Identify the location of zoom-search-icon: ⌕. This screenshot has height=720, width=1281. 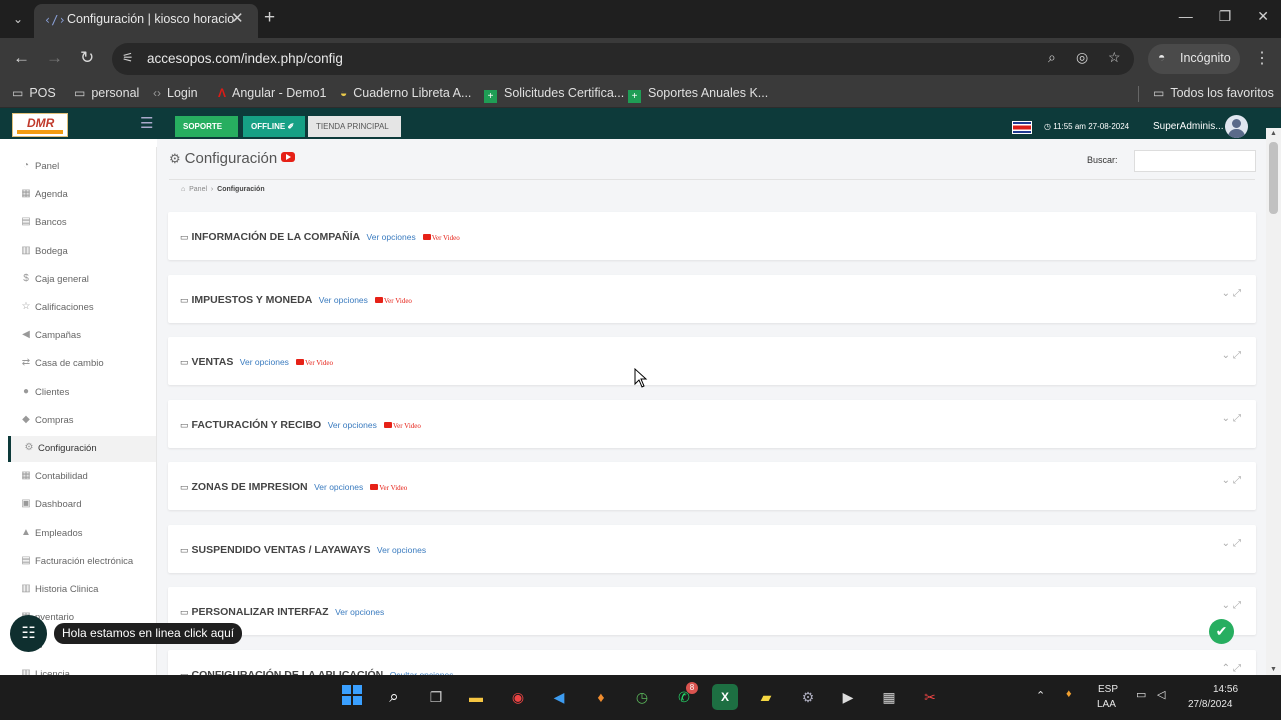
(1052, 57).